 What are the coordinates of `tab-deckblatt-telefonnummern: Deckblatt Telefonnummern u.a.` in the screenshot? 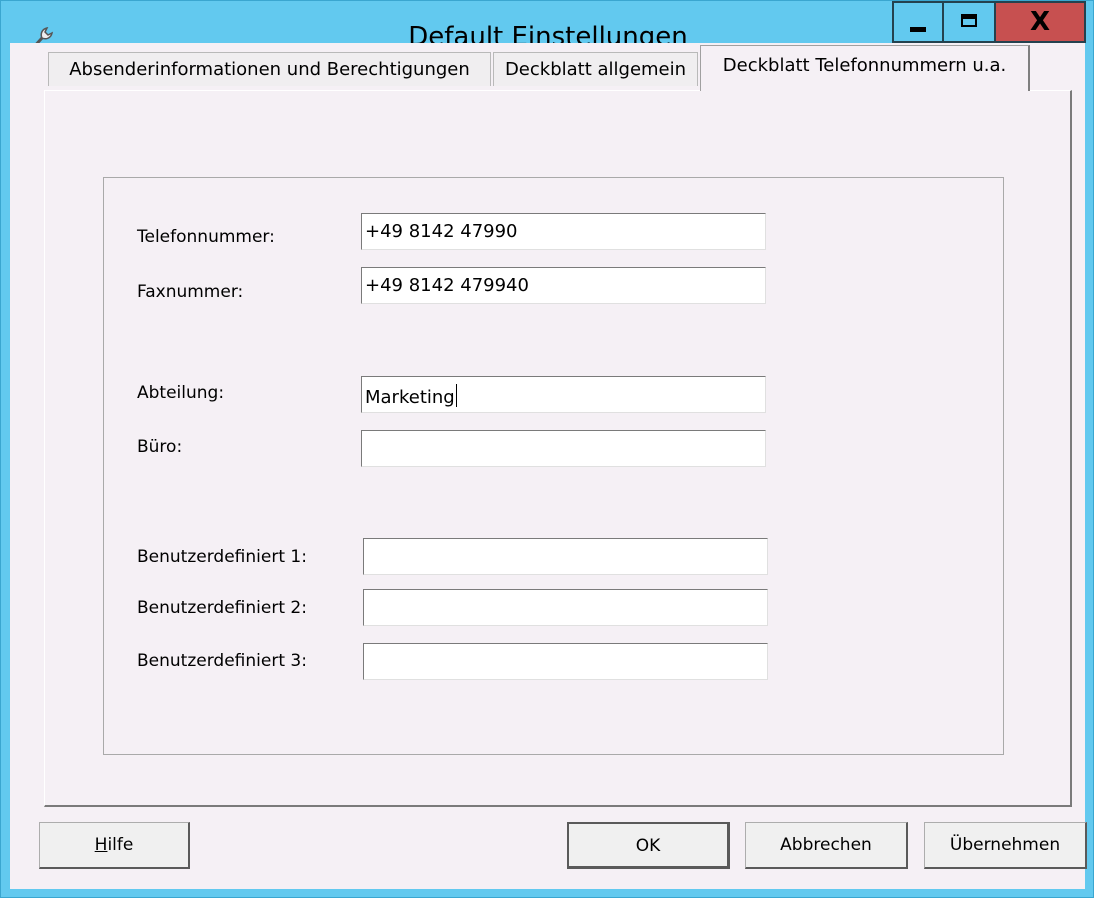 It's located at (865, 68).